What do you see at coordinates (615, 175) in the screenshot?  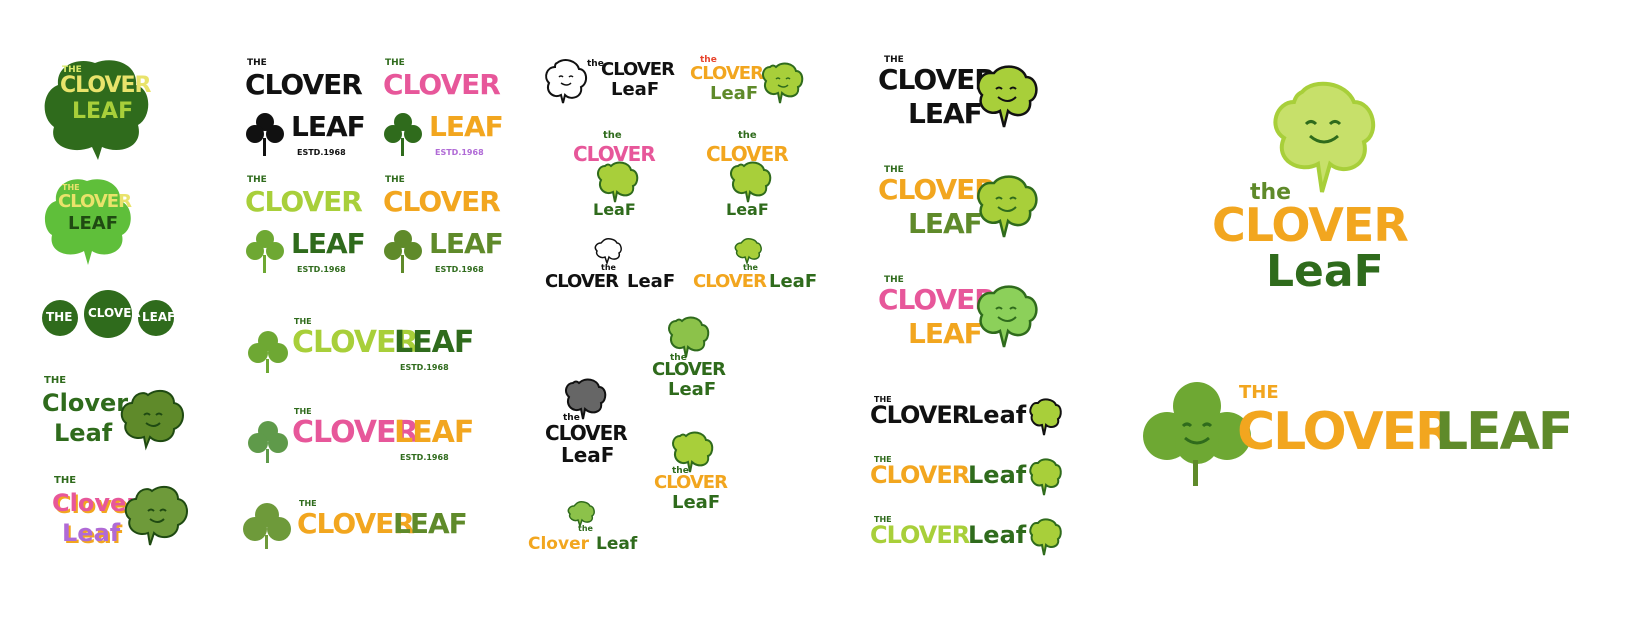 I see `logo-mascot-stack-rainbow: the CLOVER LeaF` at bounding box center [615, 175].